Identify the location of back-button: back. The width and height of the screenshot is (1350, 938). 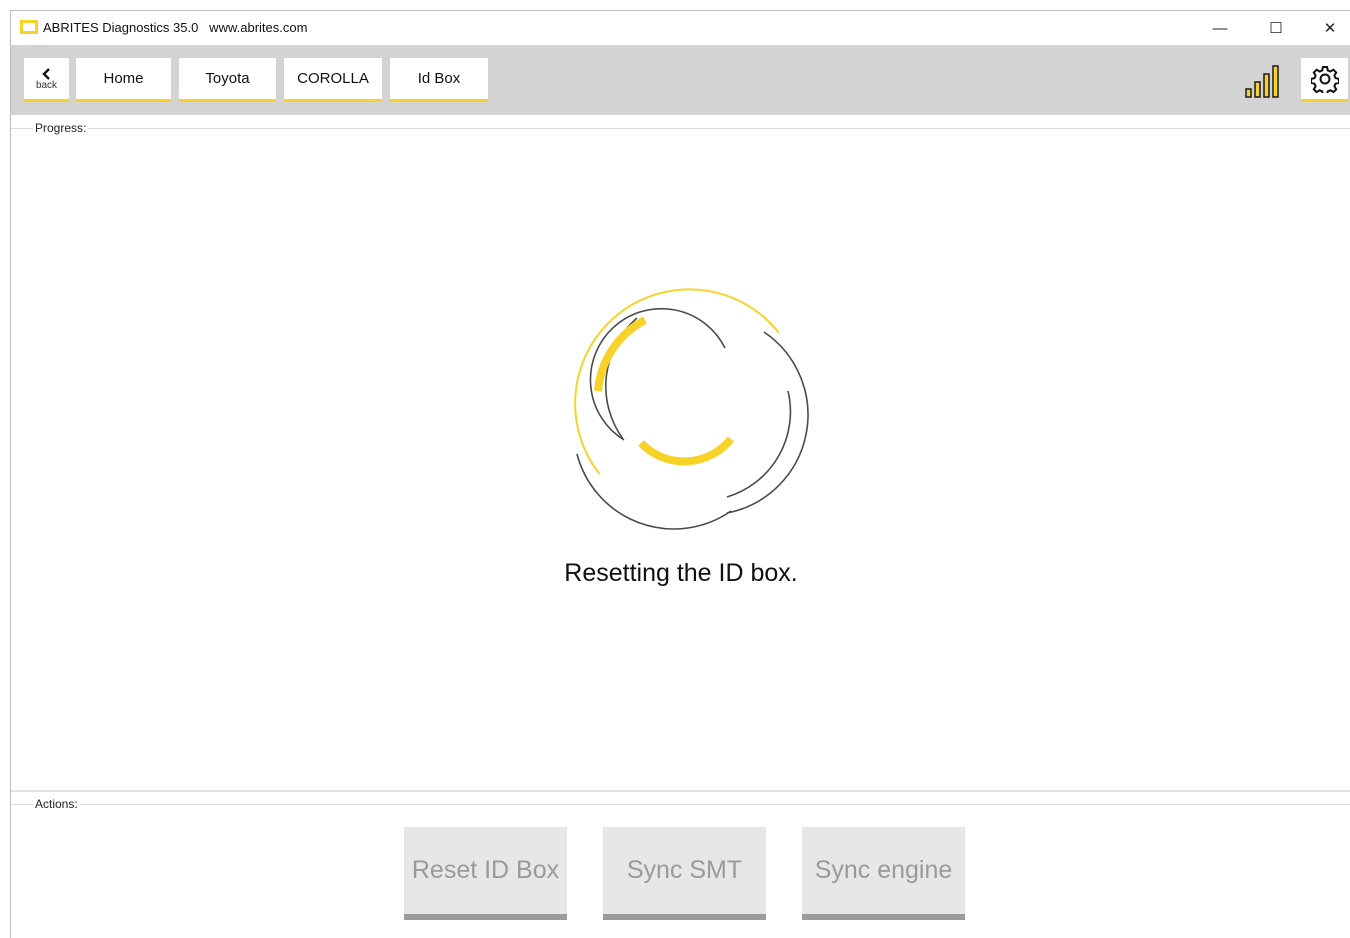
(46, 80).